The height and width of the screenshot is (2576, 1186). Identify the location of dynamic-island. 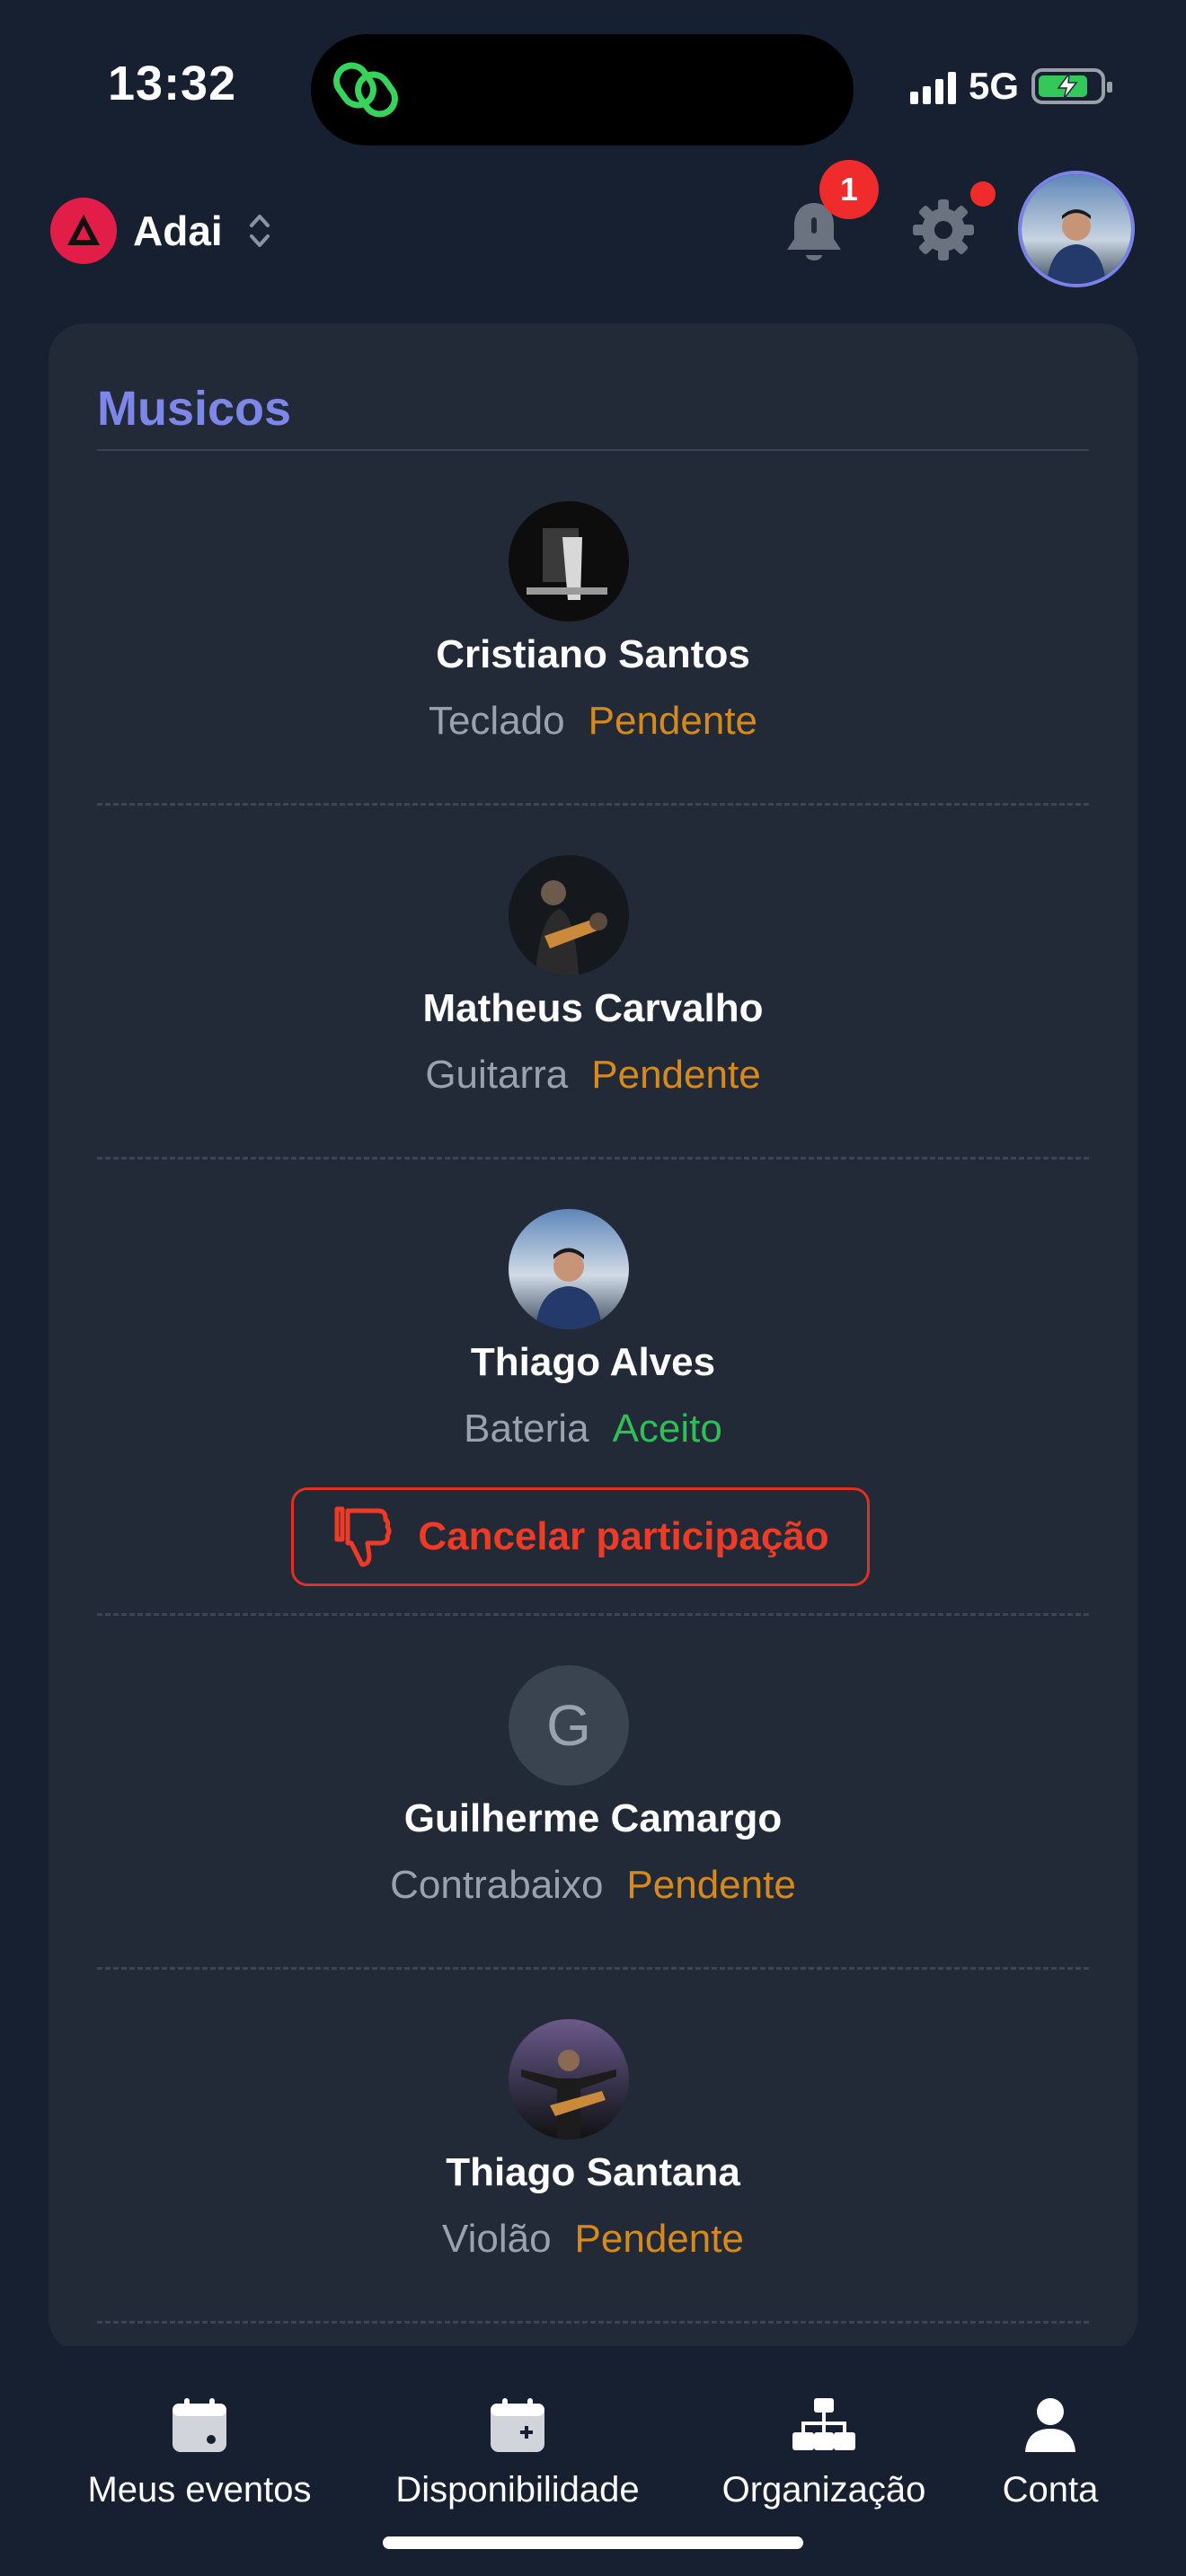
(582, 90).